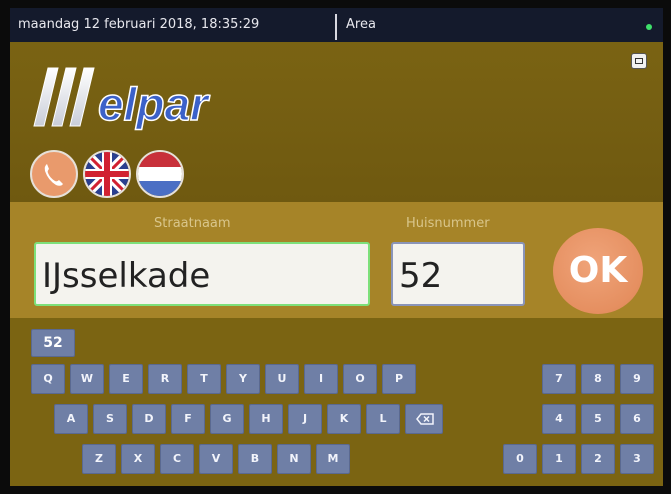 This screenshot has width=671, height=494. What do you see at coordinates (107, 174) in the screenshot?
I see `uk-flag-icon` at bounding box center [107, 174].